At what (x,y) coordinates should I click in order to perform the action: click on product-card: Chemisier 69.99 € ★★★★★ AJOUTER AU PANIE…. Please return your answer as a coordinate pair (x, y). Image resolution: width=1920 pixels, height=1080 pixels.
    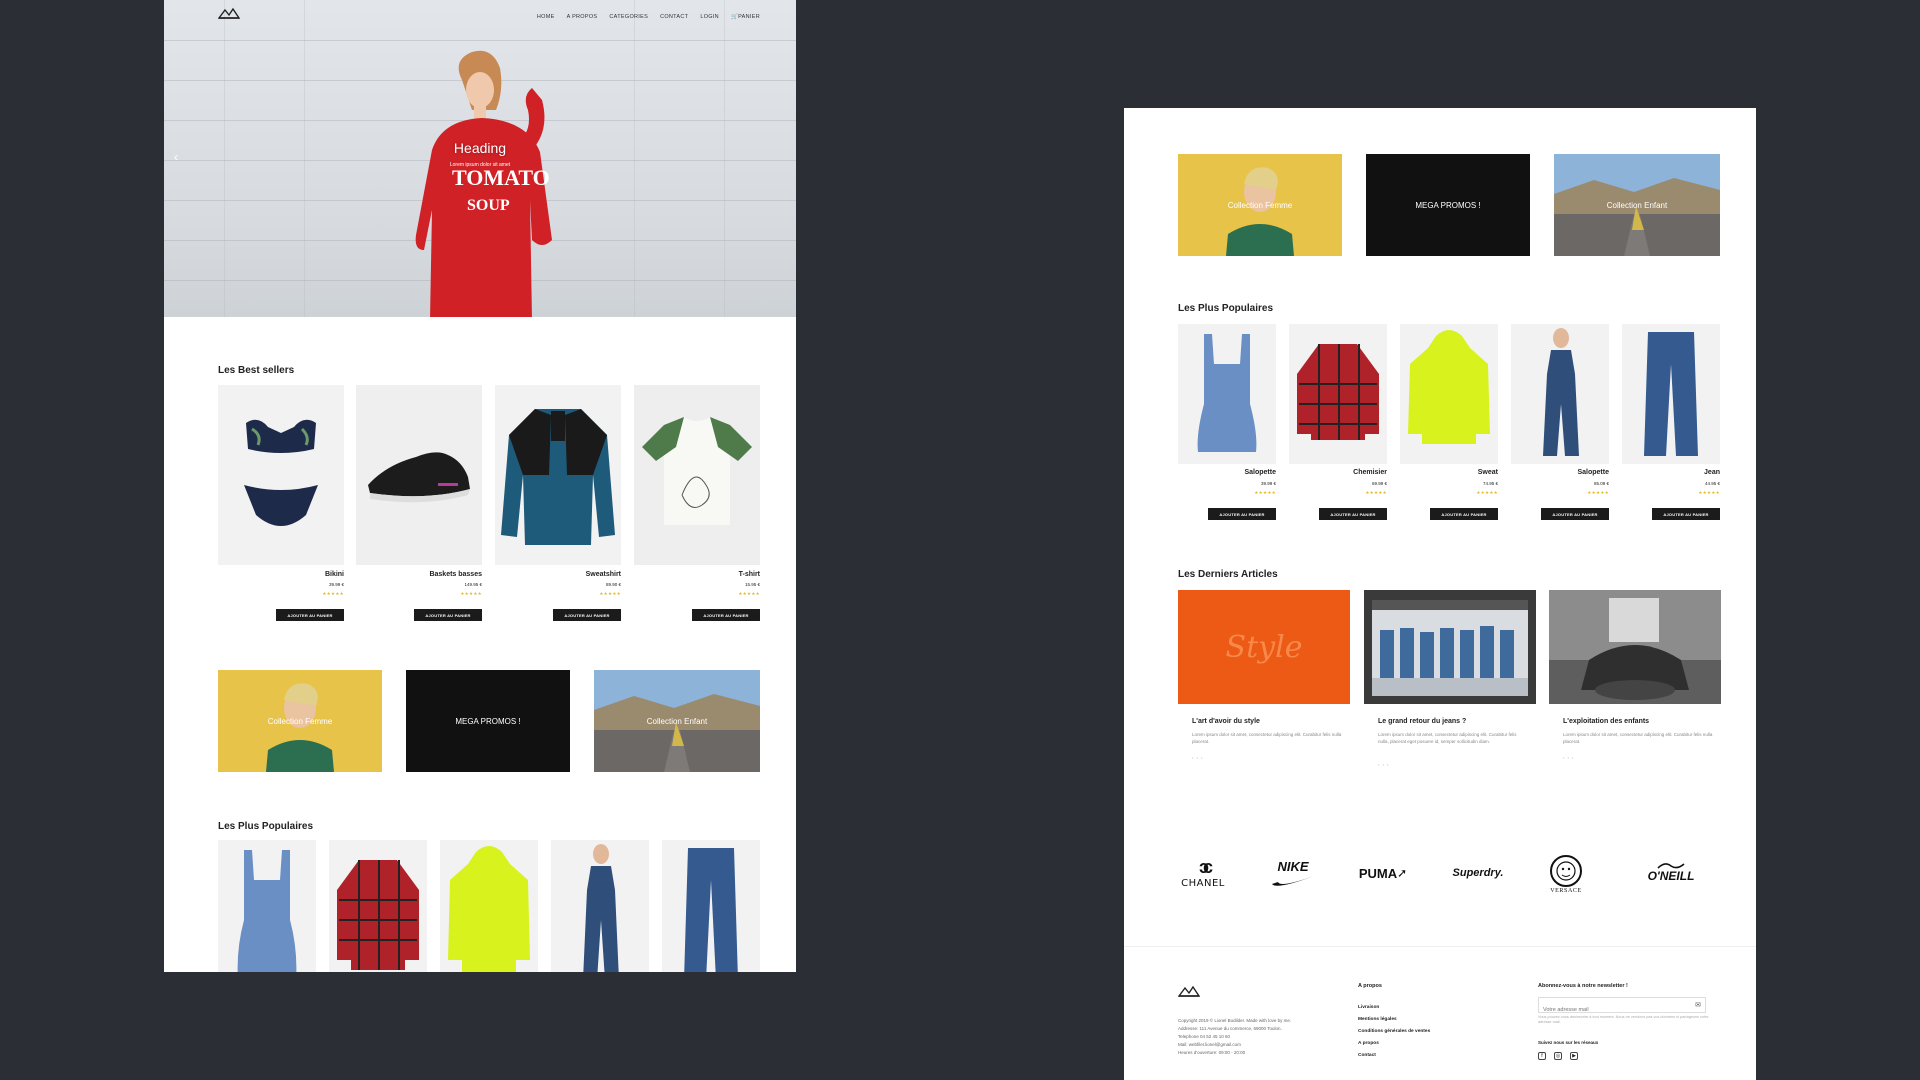
    Looking at the image, I should click on (1338, 424).